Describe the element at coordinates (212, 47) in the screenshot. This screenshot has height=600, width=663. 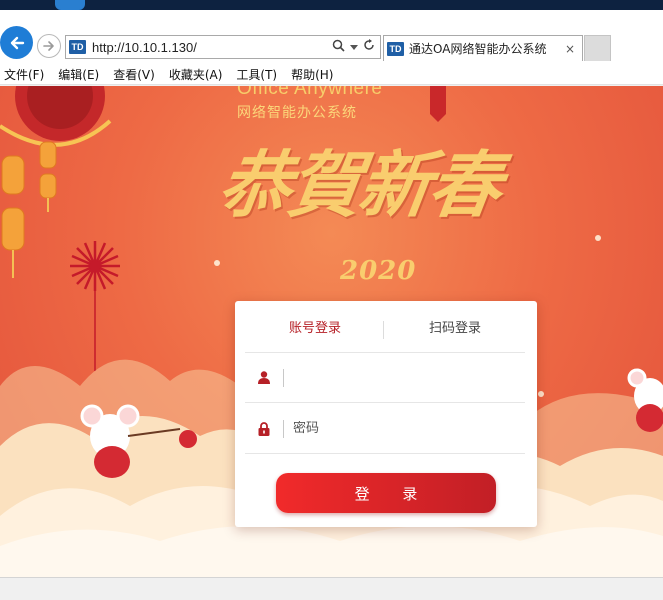
I see `address-url: http://10.10.1.130/` at that location.